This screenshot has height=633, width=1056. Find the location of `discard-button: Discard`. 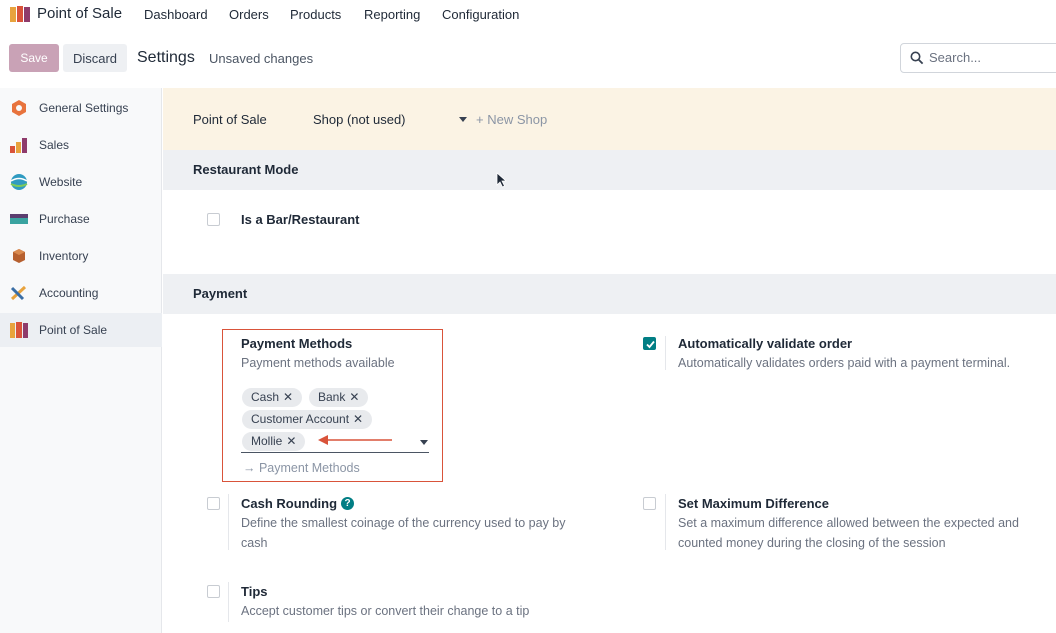

discard-button: Discard is located at coordinates (95, 58).